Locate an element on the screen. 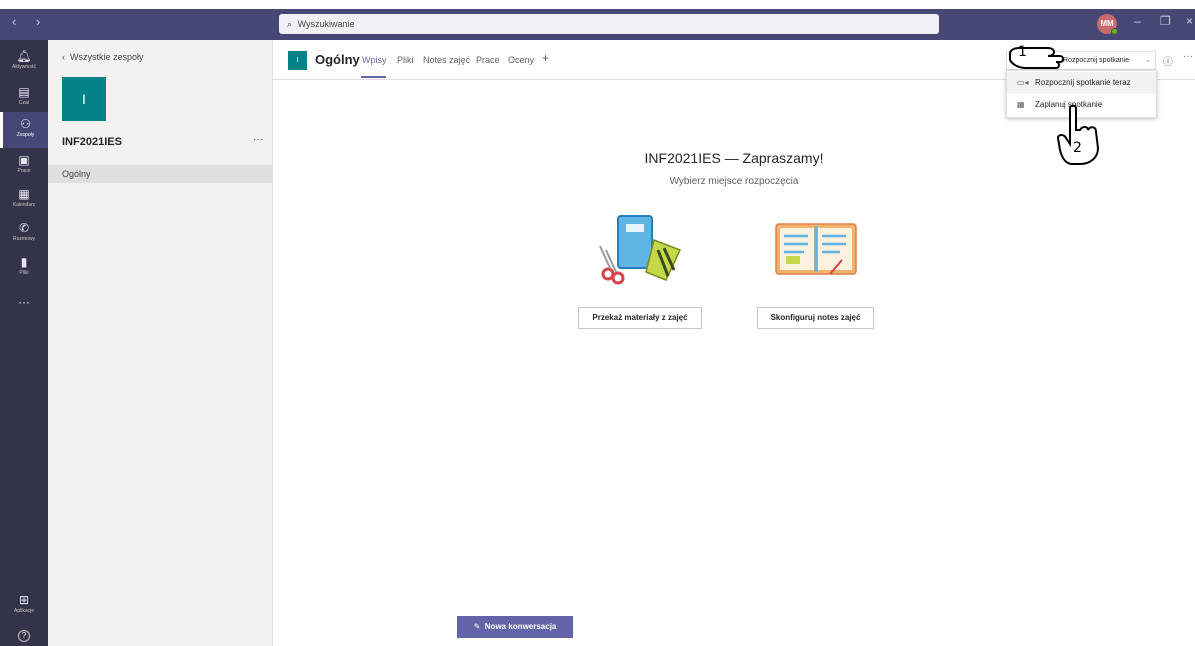 This screenshot has height=646, width=1195. active-tab-indicator is located at coordinates (373, 77).